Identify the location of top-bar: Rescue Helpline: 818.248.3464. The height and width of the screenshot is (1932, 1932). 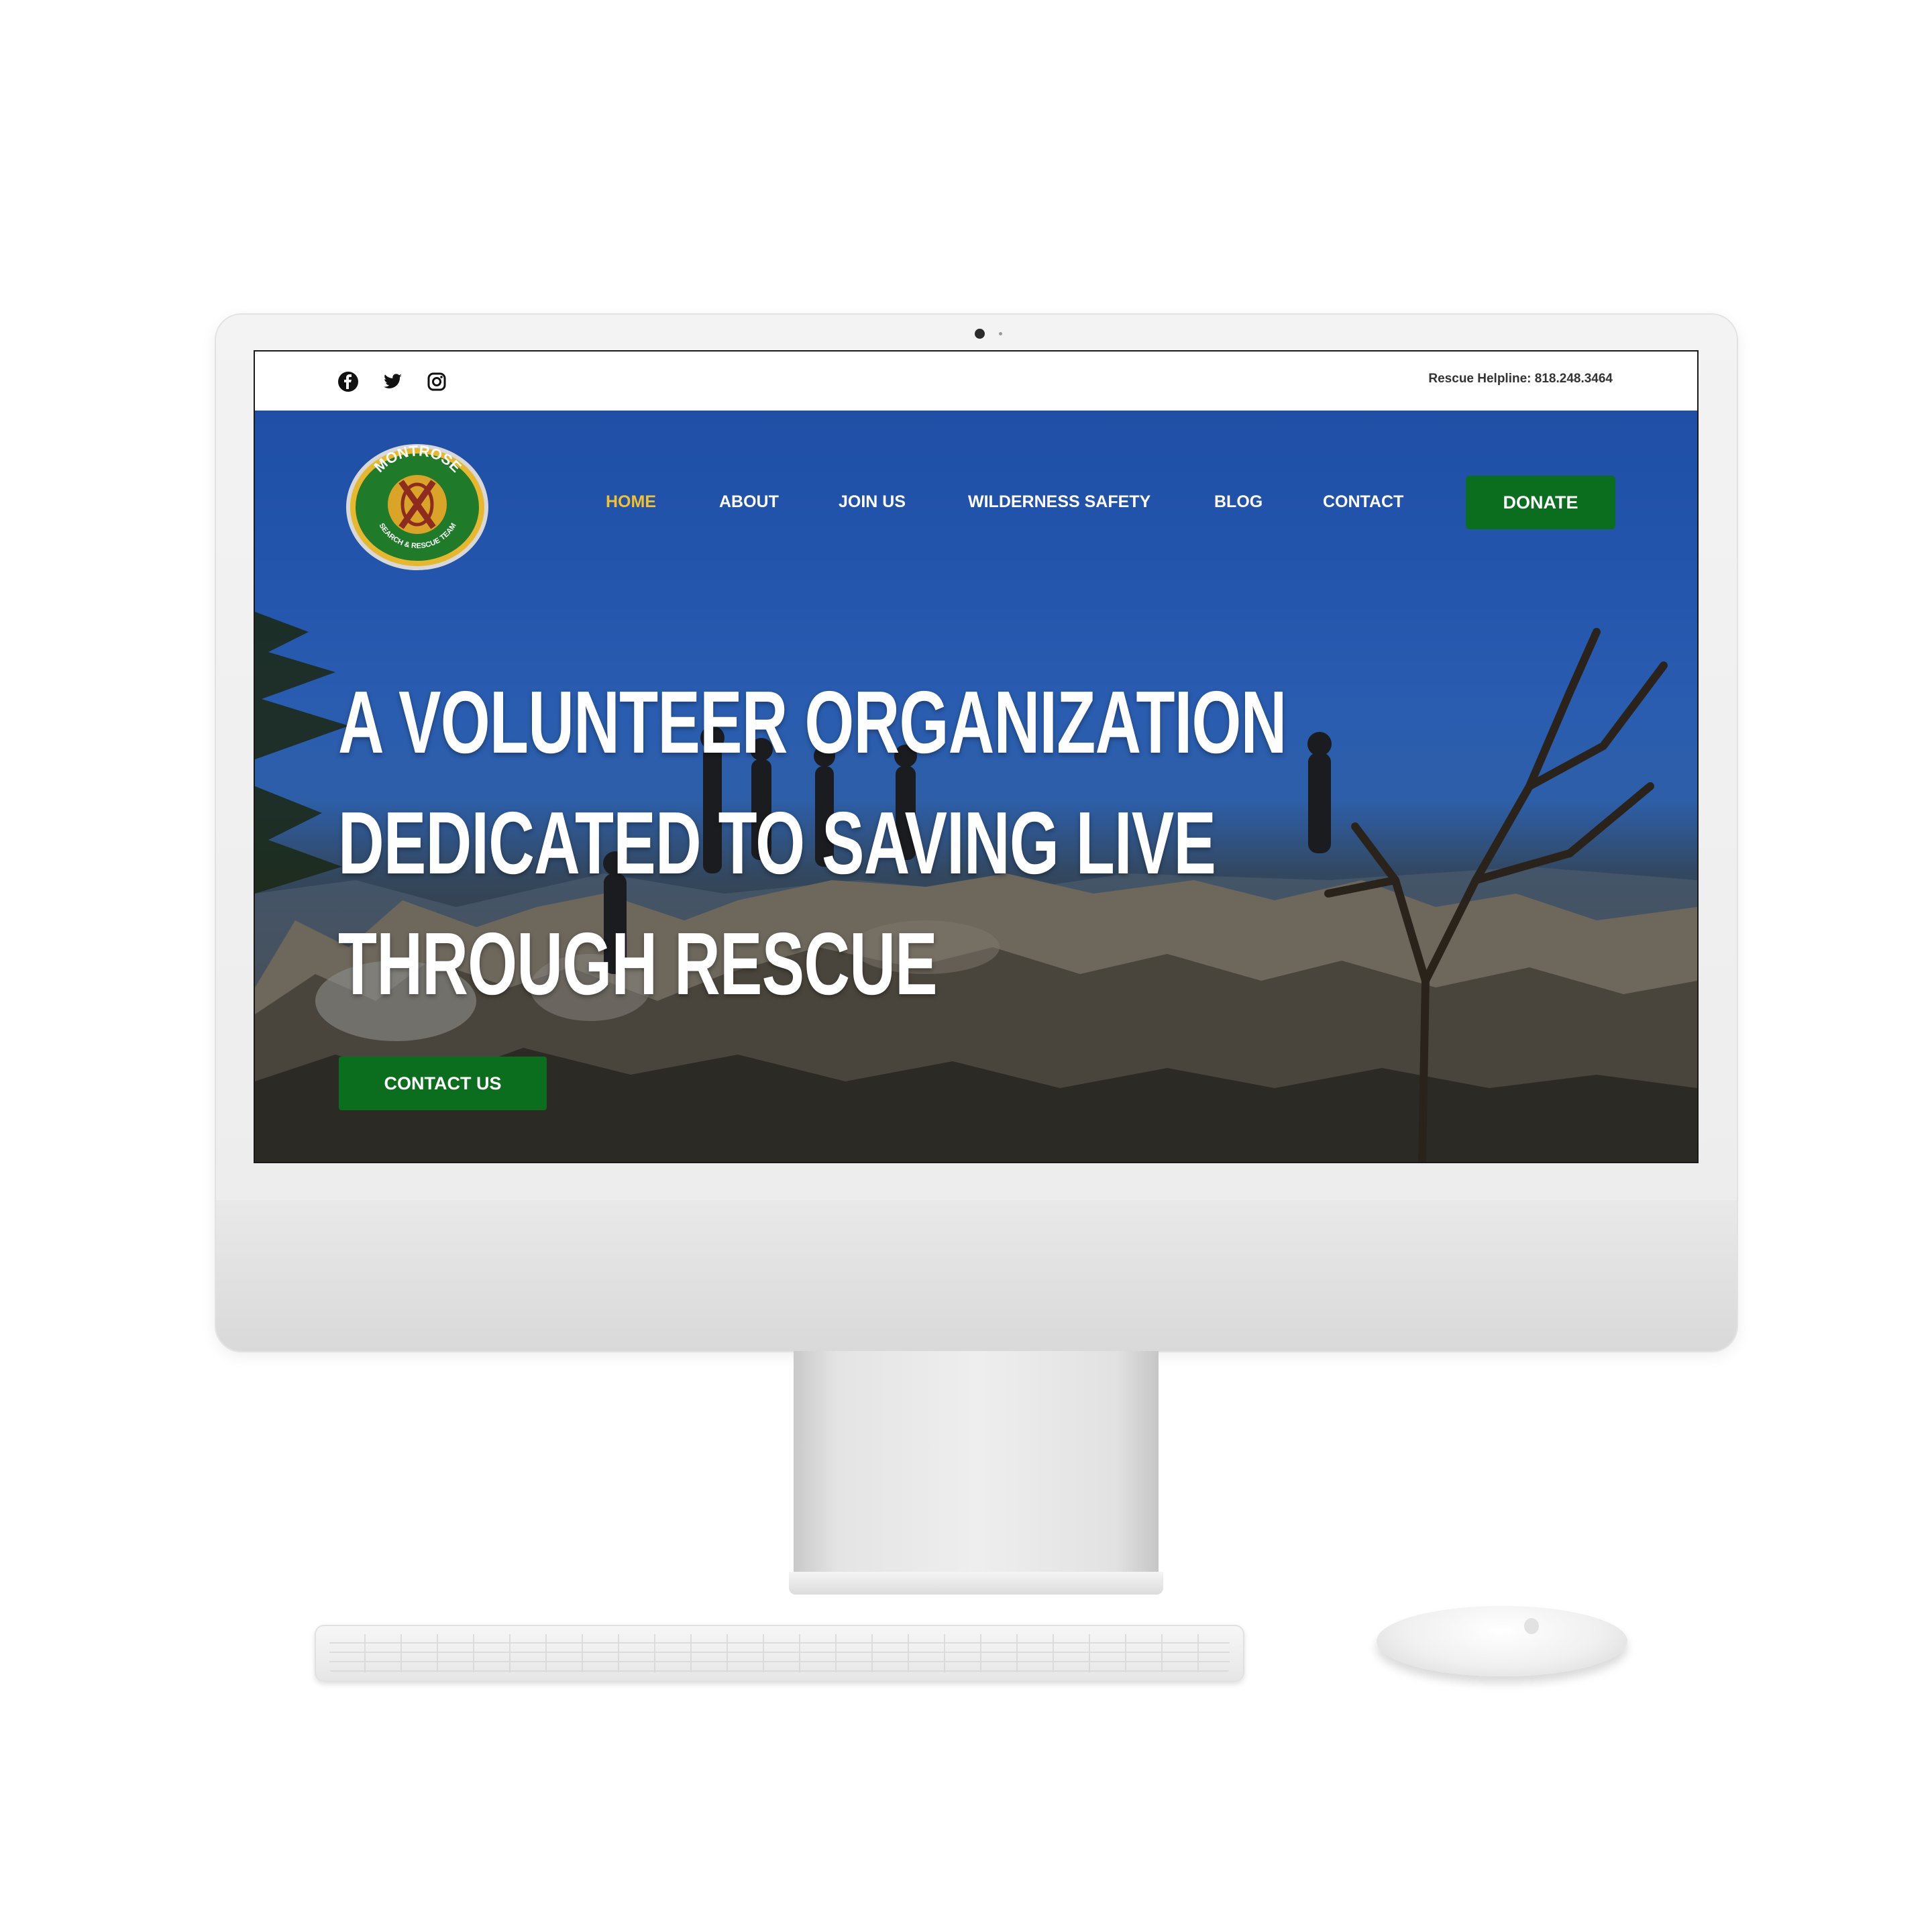
(976, 381).